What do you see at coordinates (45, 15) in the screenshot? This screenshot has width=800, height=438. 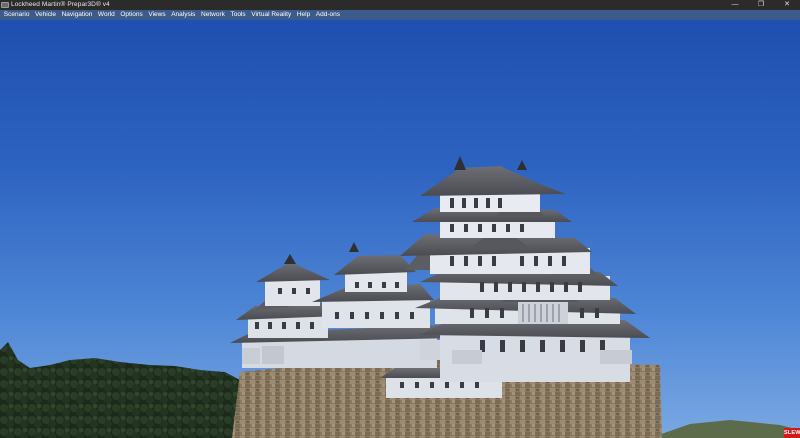 I see `menu-vehicle: Vehicle` at bounding box center [45, 15].